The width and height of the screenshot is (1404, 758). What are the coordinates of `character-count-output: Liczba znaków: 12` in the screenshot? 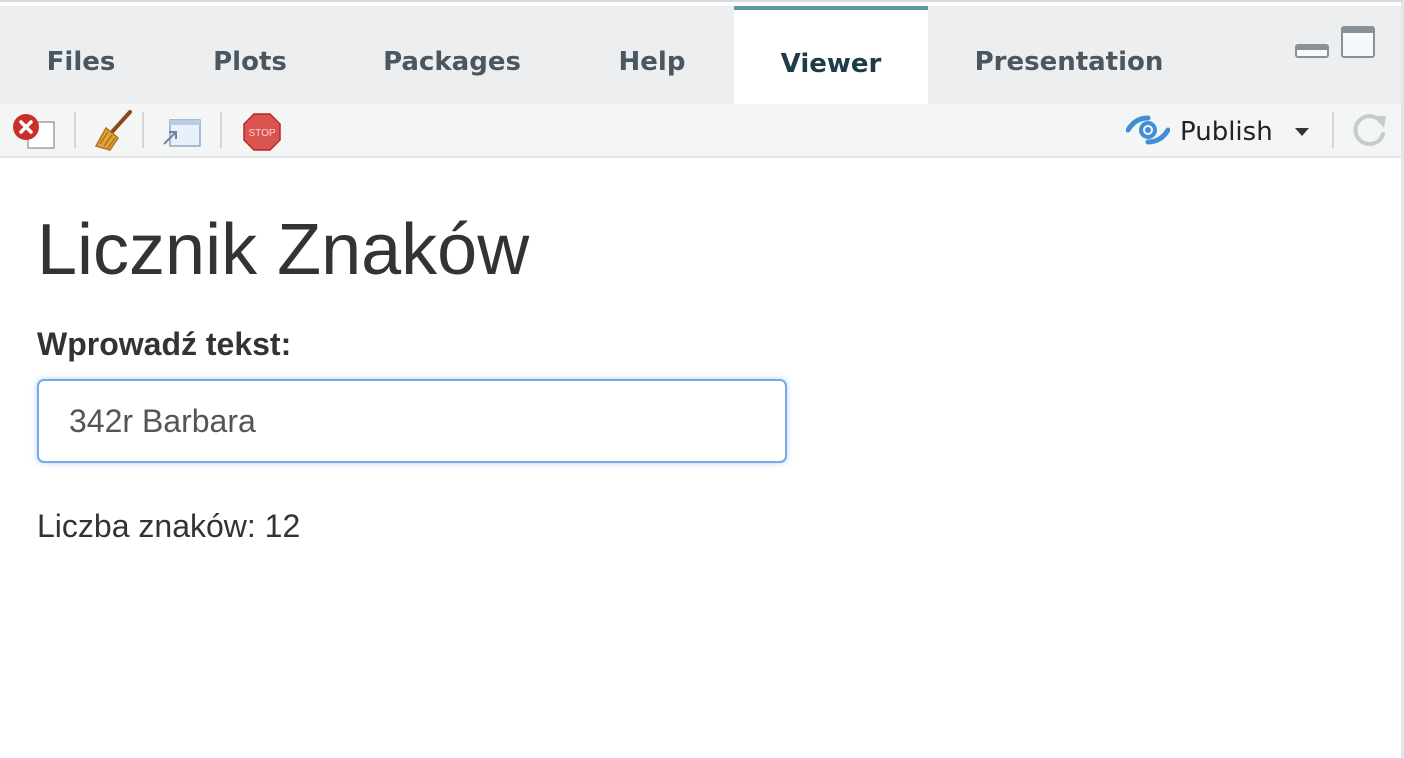 It's located at (169, 526).